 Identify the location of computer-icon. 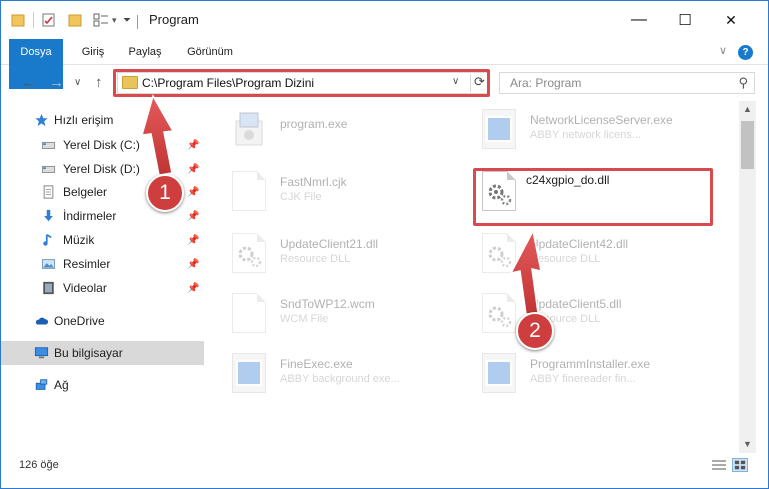
(41, 353).